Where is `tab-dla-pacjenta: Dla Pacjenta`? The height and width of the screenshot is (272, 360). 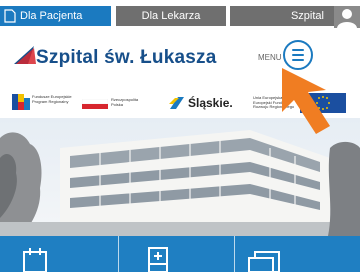
tab-dla-pacjenta: Dla Pacjenta is located at coordinates (55, 16).